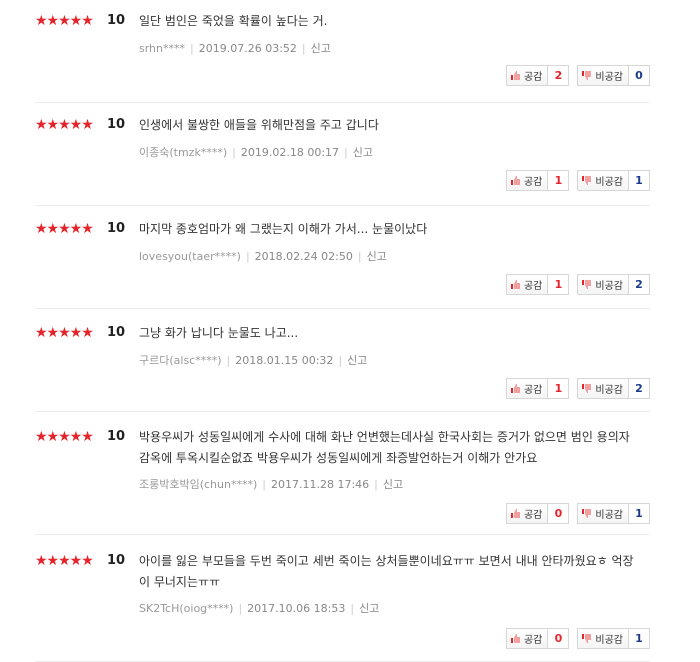 This screenshot has width=700, height=662. Describe the element at coordinates (259, 125) in the screenshot. I see `review-text: 인생에서 불쌍한 애들을 위해만점을 주고 갑니다` at that location.